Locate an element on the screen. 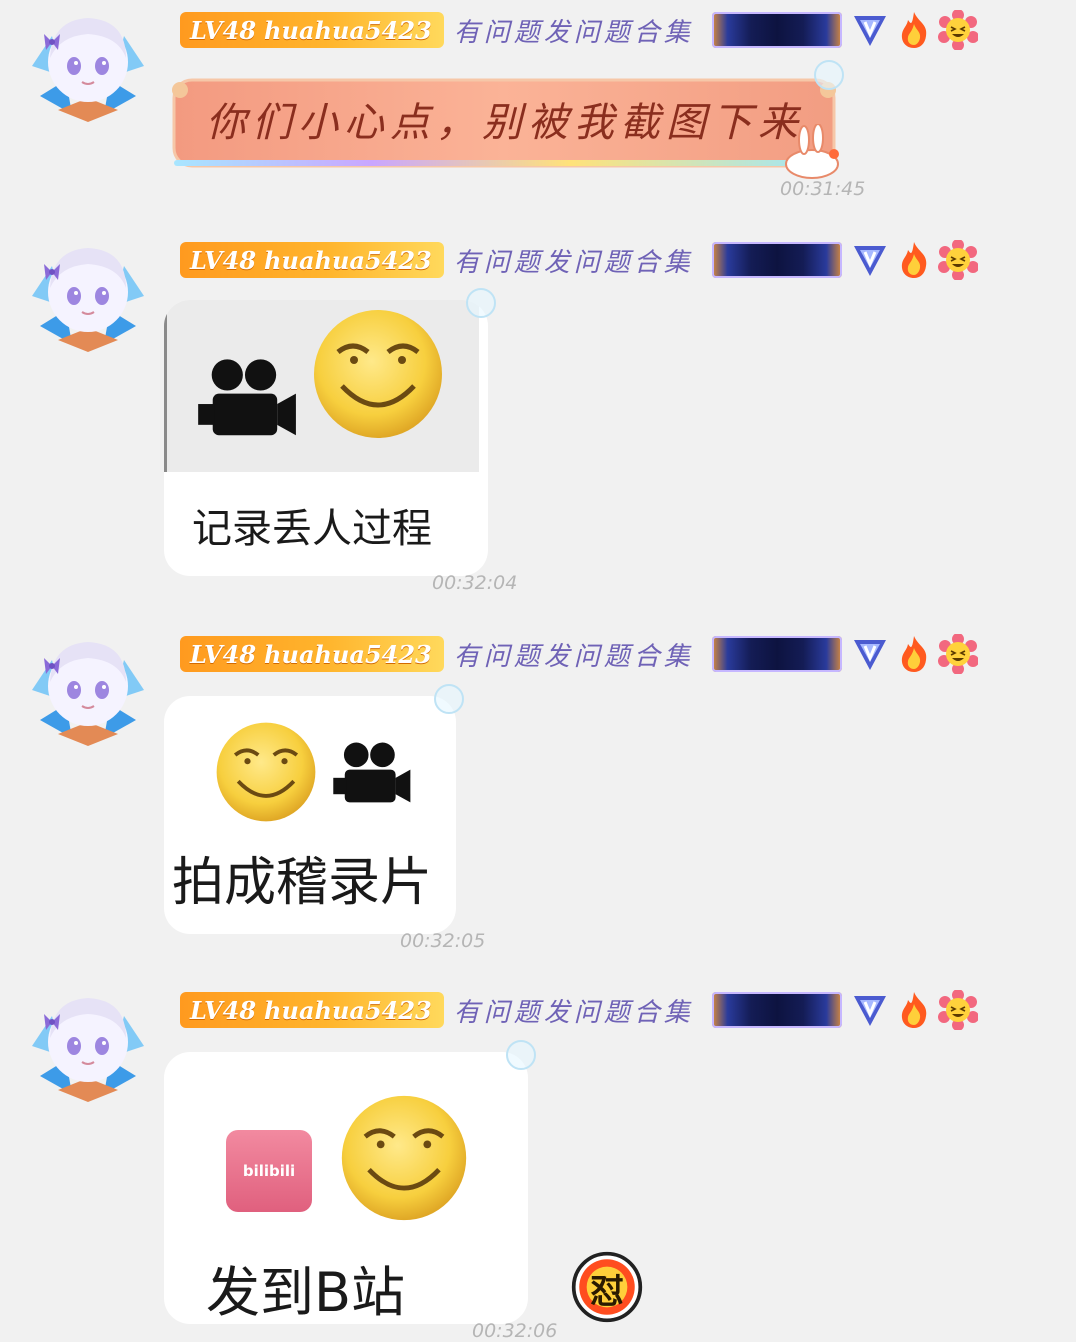 This screenshot has width=1076, height=1342. sticker-caption: 记录丢人过程 is located at coordinates (312, 529).